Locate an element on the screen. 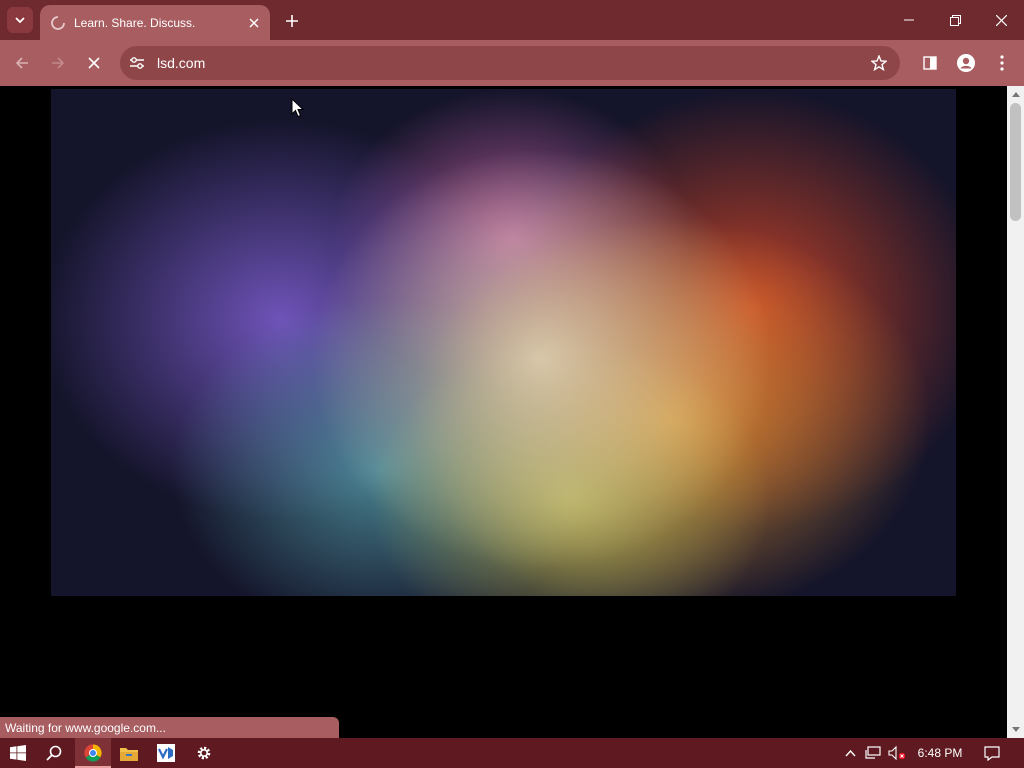  chrome-icon is located at coordinates (93, 753).